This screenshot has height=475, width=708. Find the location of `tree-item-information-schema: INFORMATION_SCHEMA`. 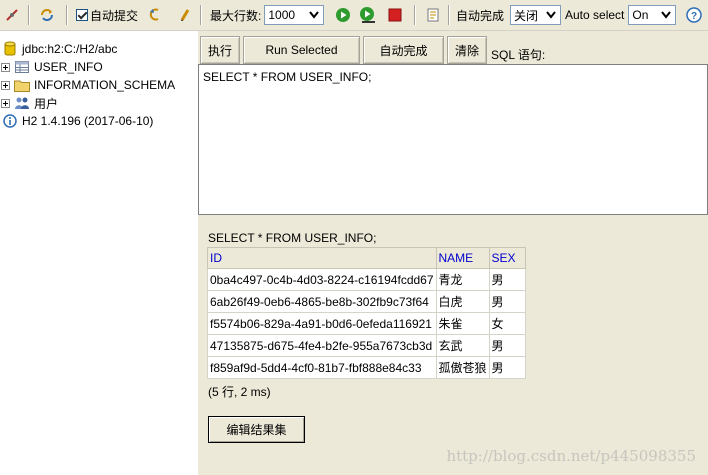

tree-item-information-schema: INFORMATION_SCHEMA is located at coordinates (87, 85).